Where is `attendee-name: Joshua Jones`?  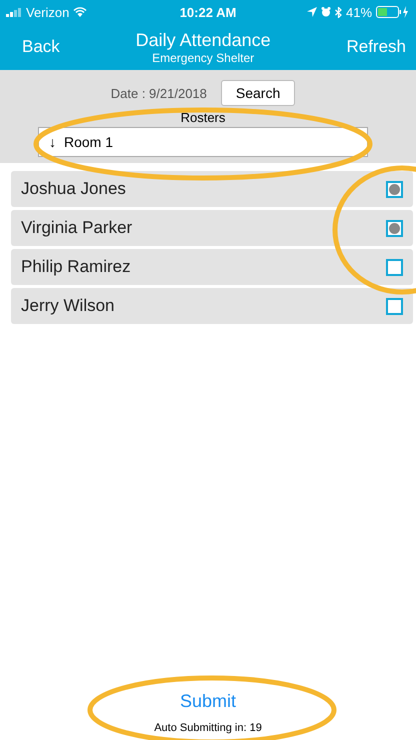
attendee-name: Joshua Jones is located at coordinates (74, 189).